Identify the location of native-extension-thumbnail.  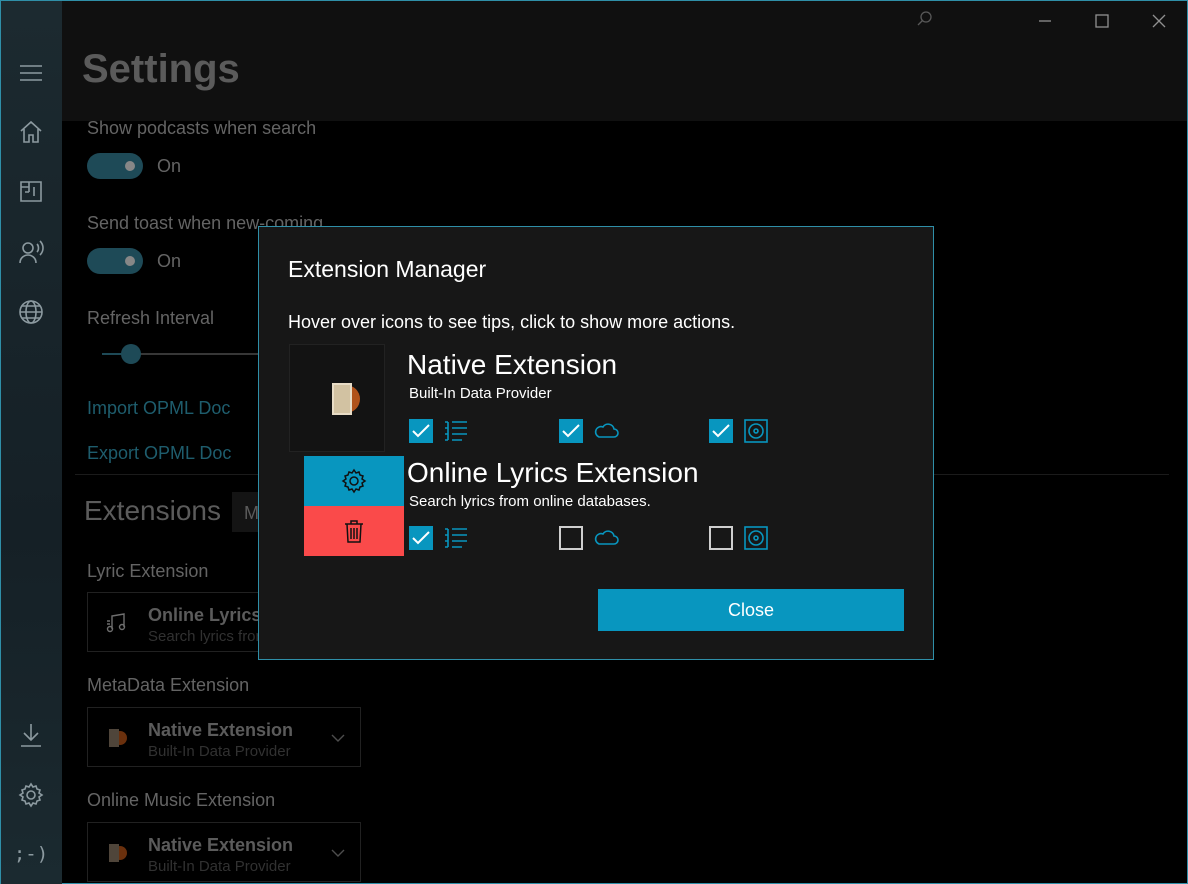
(337, 398).